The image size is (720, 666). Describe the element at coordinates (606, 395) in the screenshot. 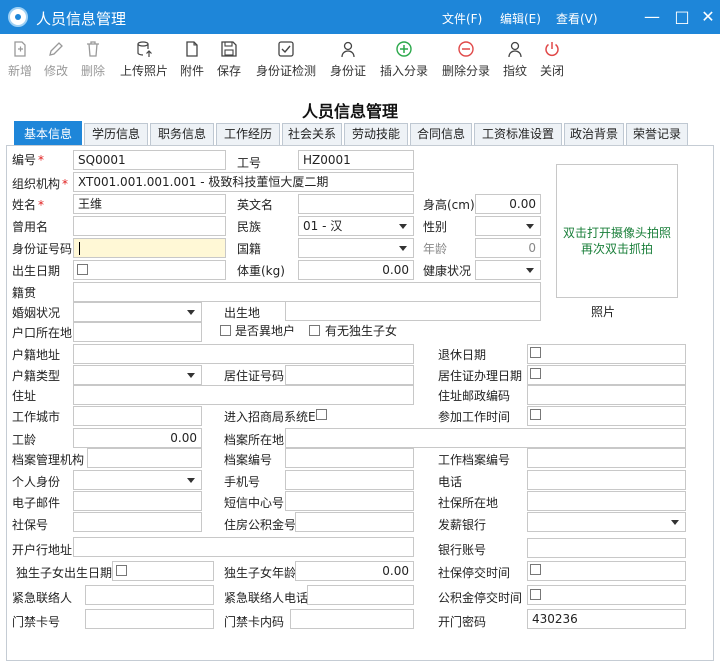

I see `address-postcode-field` at that location.